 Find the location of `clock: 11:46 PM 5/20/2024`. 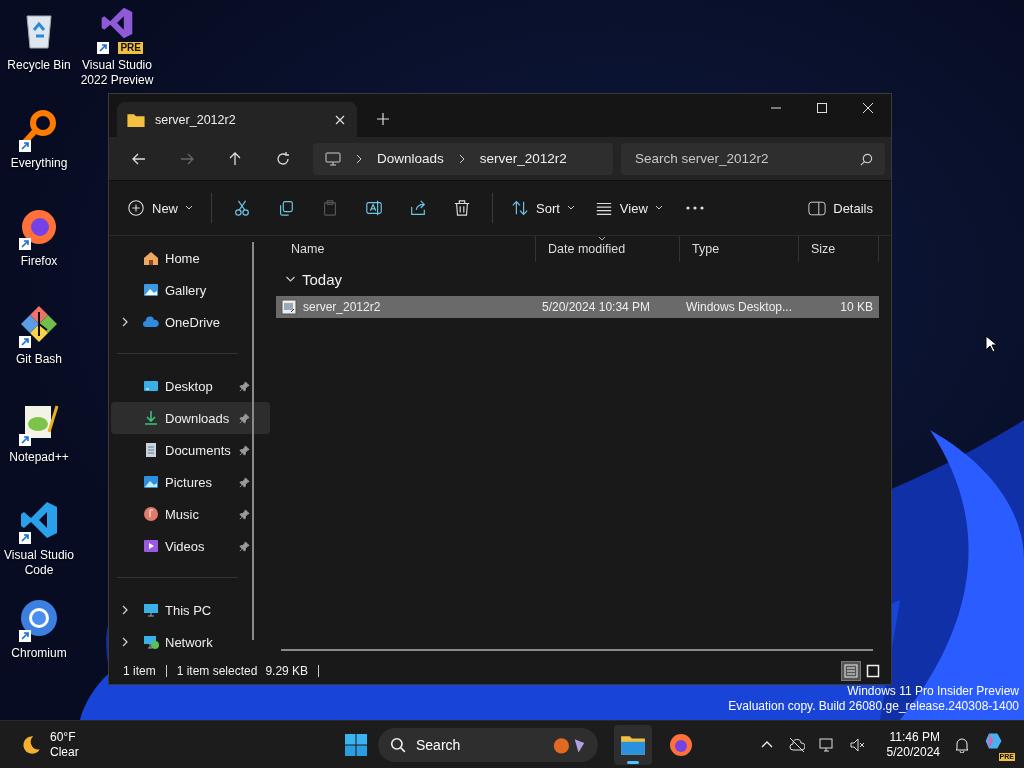

clock: 11:46 PM 5/20/2024 is located at coordinates (913, 744).